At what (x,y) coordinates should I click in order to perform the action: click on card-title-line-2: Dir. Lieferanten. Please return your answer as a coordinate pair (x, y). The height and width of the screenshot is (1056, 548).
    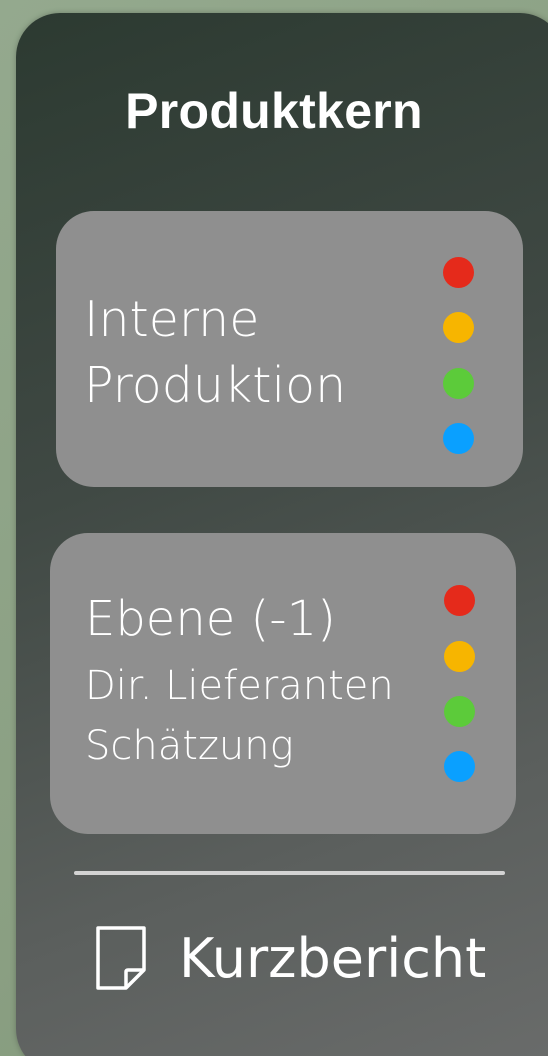
    Looking at the image, I should click on (239, 686).